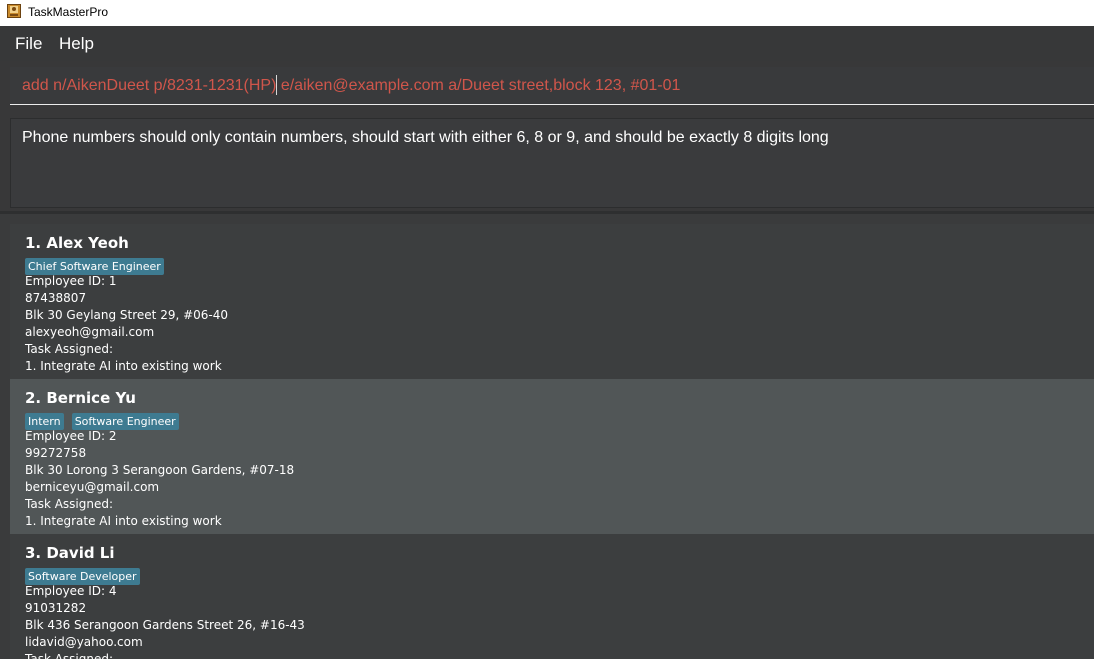 The image size is (1094, 659). Describe the element at coordinates (76, 44) in the screenshot. I see `menu-help: Help` at that location.